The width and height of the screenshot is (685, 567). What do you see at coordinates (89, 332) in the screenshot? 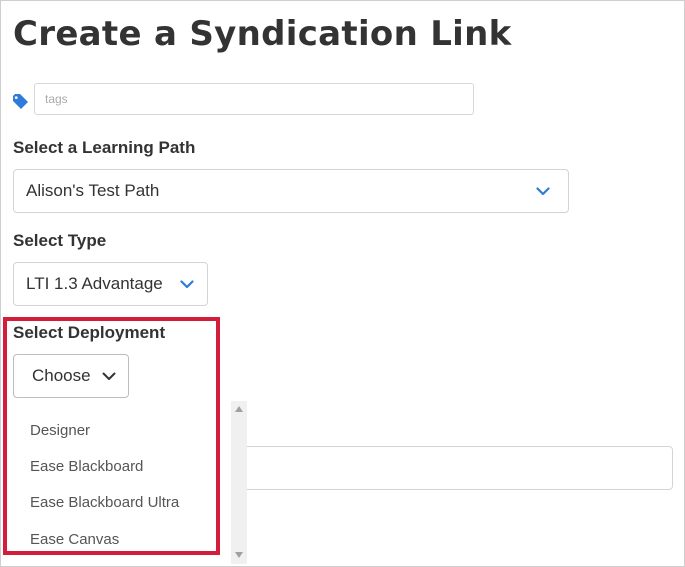
I see `deployment-label: Select Deployment` at bounding box center [89, 332].